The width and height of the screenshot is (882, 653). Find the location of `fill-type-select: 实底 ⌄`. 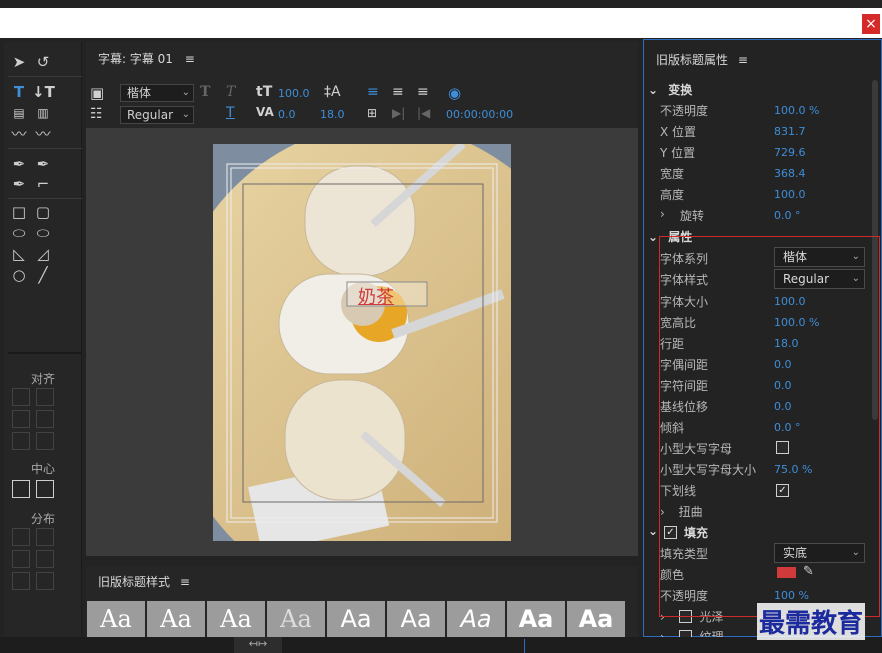

fill-type-select: 实底 ⌄ is located at coordinates (819, 553).